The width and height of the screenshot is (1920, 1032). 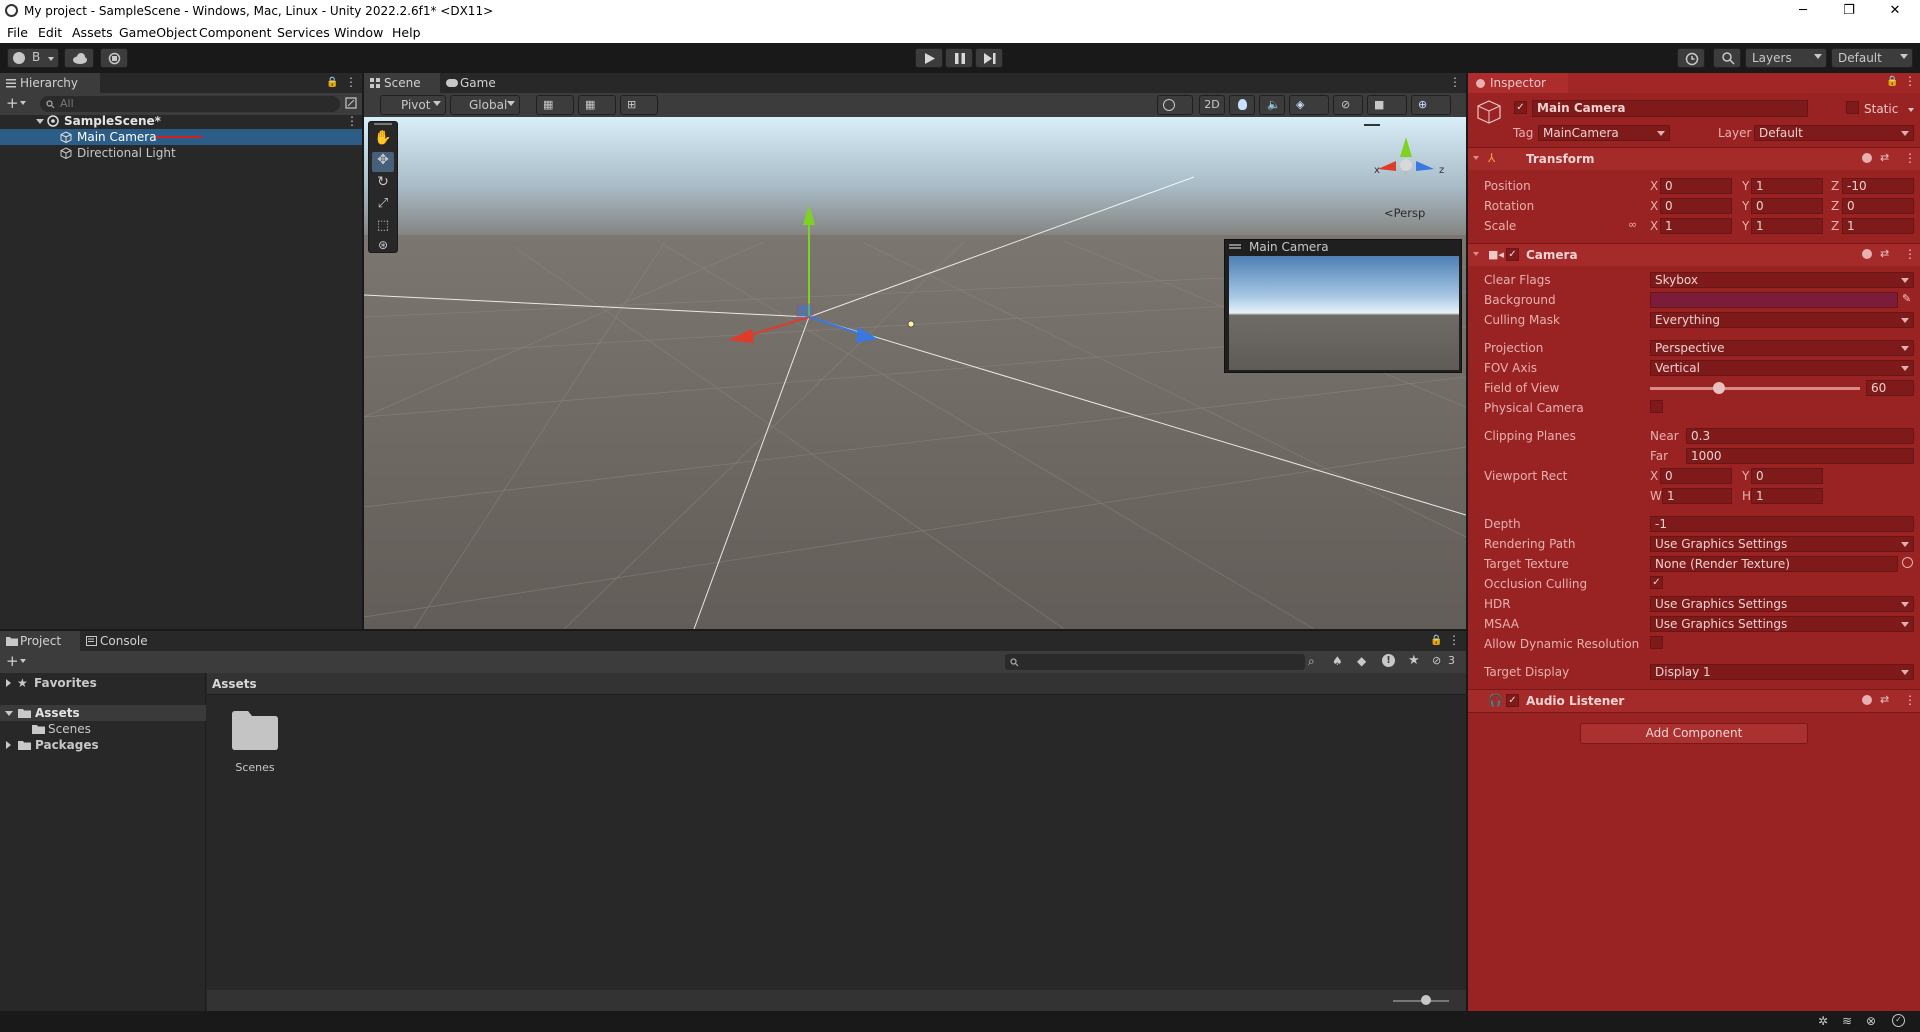 What do you see at coordinates (1697, 496) in the screenshot?
I see `viewport-w-field: 1` at bounding box center [1697, 496].